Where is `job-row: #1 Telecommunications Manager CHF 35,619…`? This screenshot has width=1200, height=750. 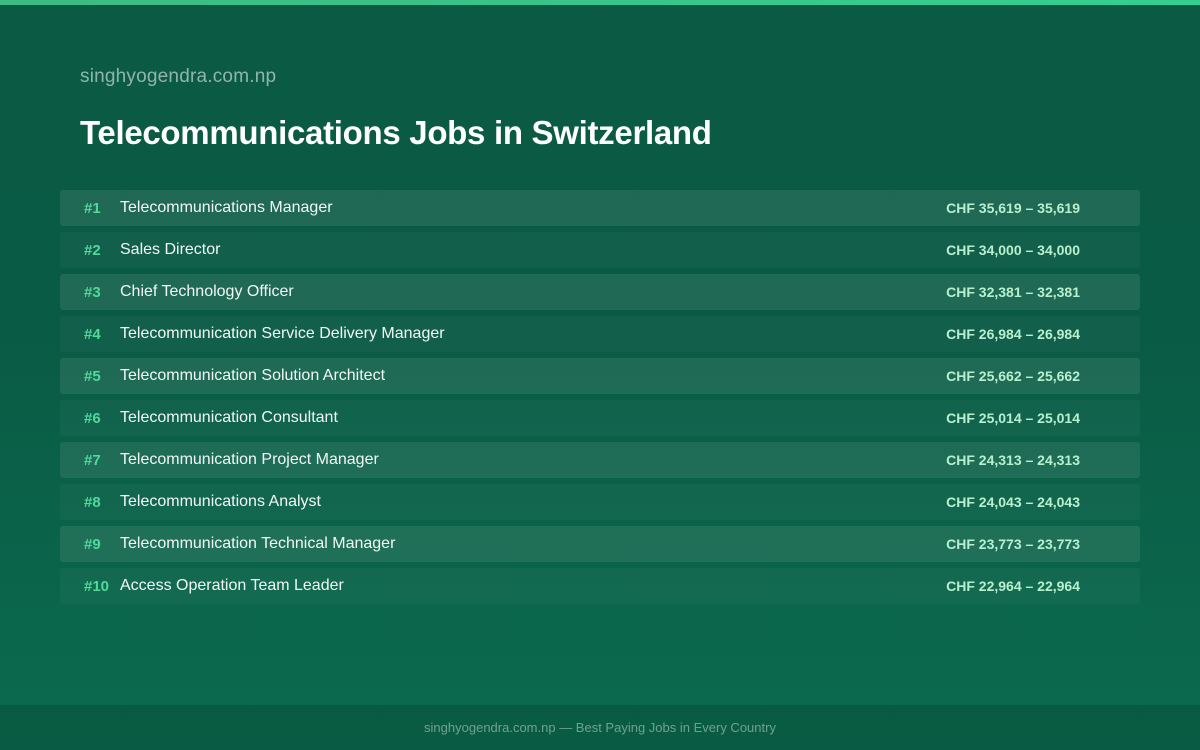 job-row: #1 Telecommunications Manager CHF 35,619… is located at coordinates (600, 208).